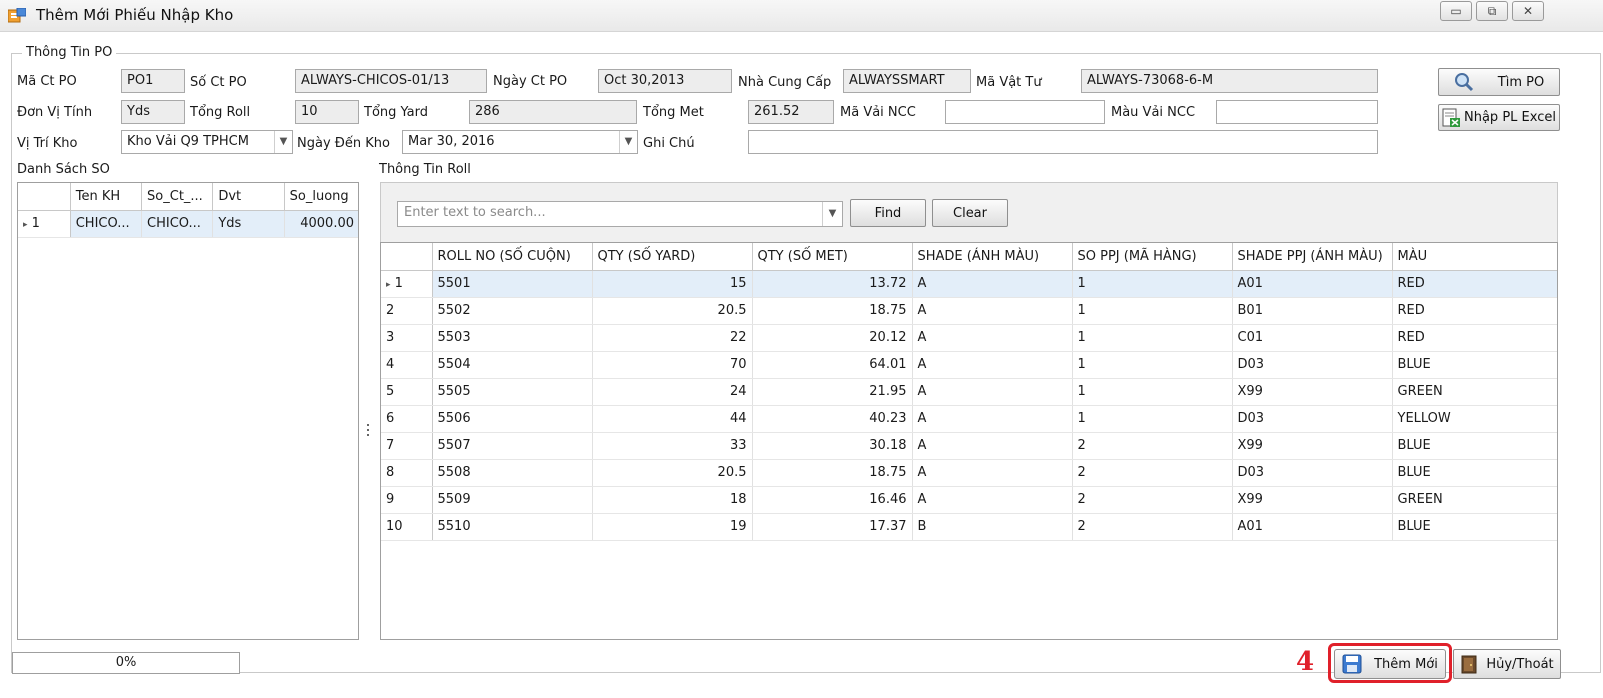 This screenshot has width=1603, height=698. Describe the element at coordinates (512, 527) in the screenshot. I see `cell-roll-no: 5510` at that location.